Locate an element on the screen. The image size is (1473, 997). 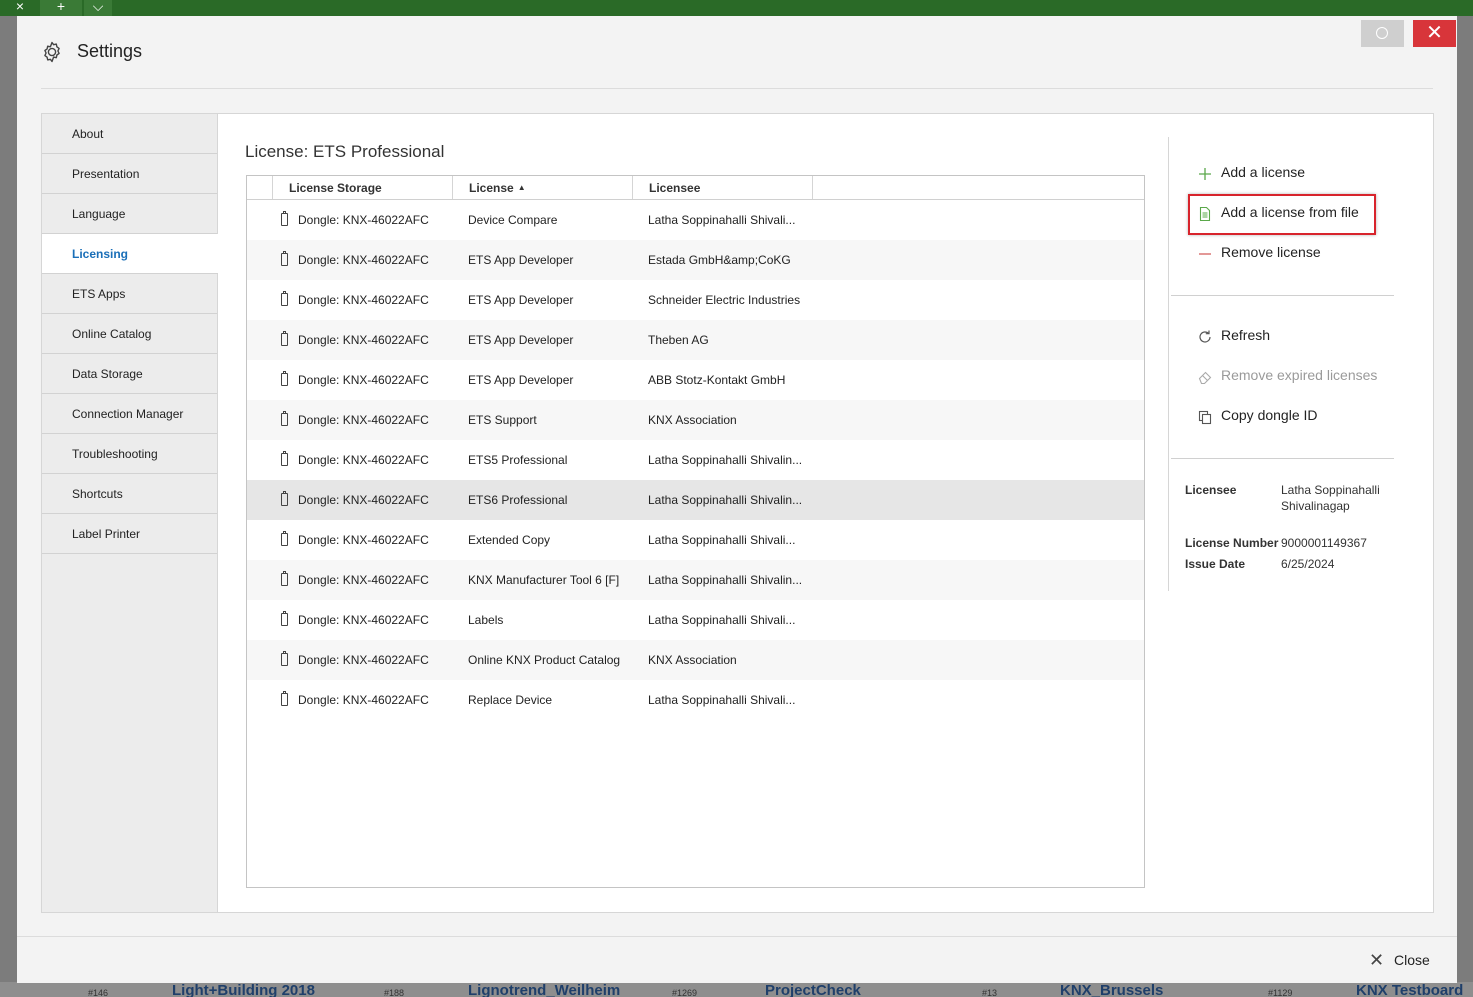
minus-icon is located at coordinates (1205, 254).